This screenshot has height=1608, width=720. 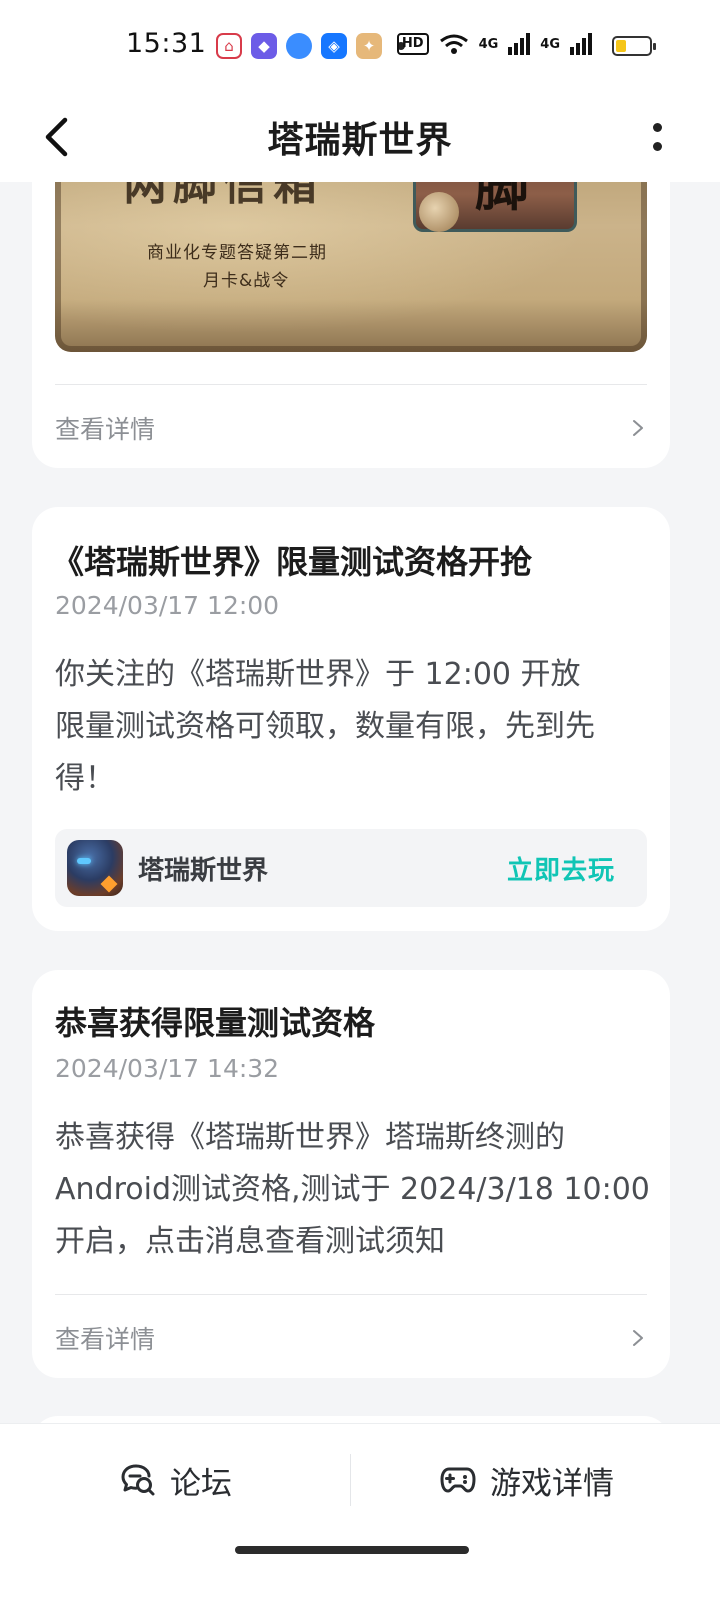 What do you see at coordinates (229, 46) in the screenshot?
I see `bank-app-icon: ⌂` at bounding box center [229, 46].